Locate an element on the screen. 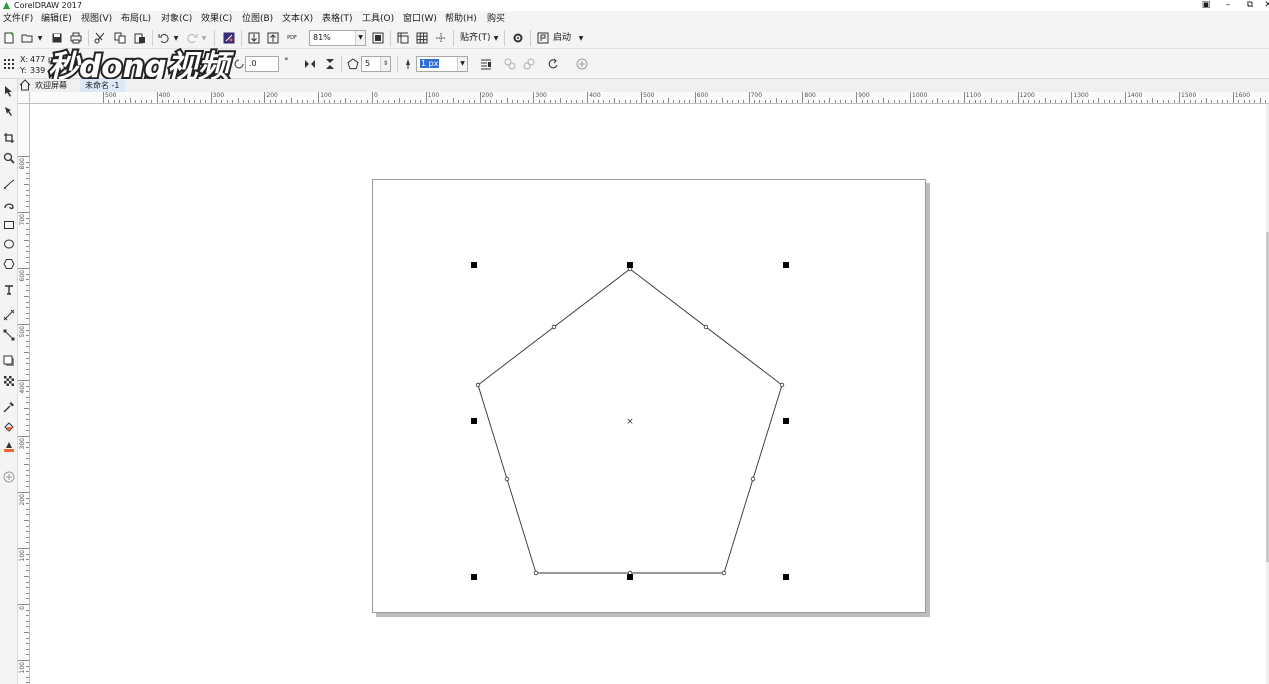 The image size is (1269, 684). new-document-icon is located at coordinates (9, 38).